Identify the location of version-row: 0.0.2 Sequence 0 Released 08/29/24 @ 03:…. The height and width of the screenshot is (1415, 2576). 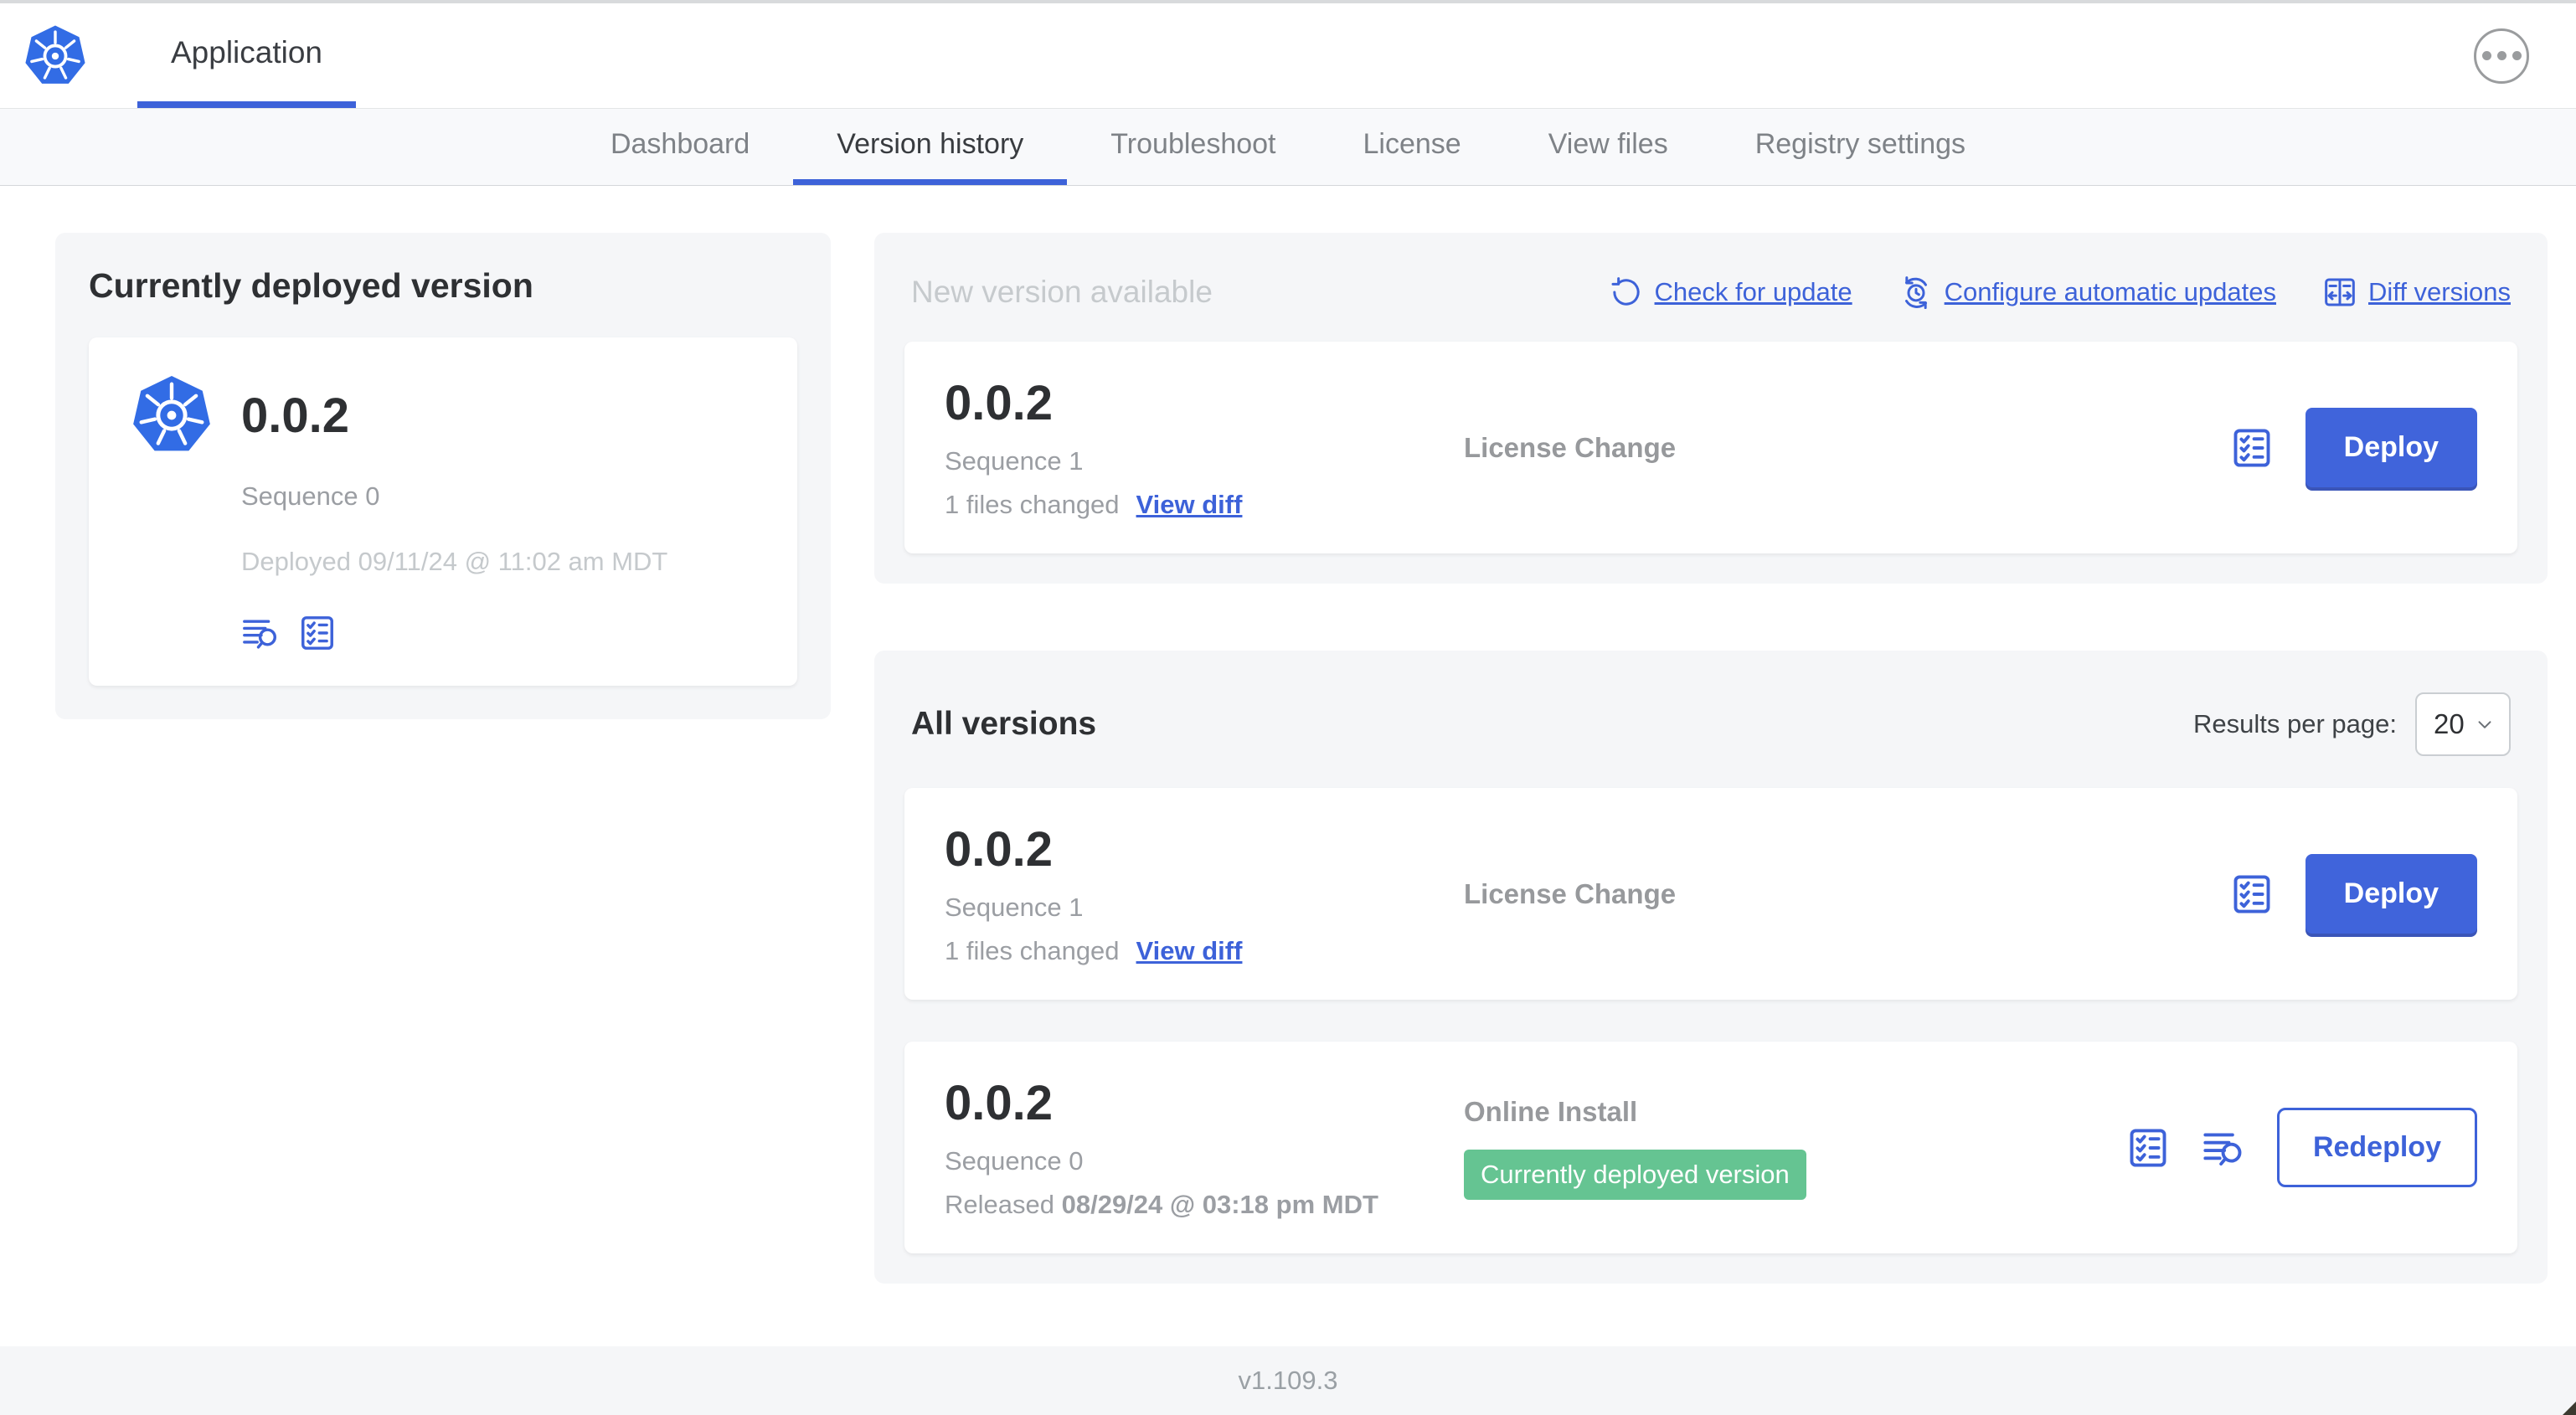
(1710, 1147).